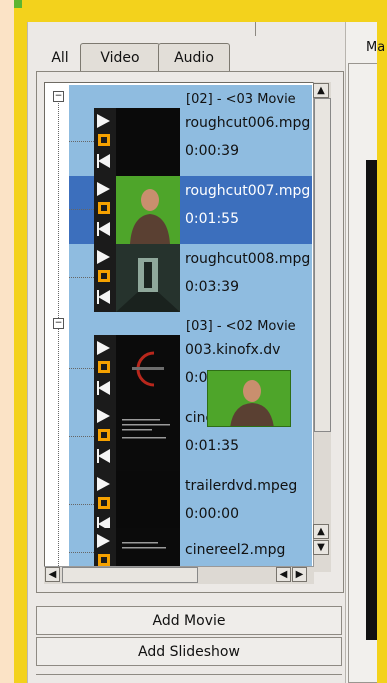  What do you see at coordinates (299, 574) in the screenshot?
I see `scroll-right-button: ▶` at bounding box center [299, 574].